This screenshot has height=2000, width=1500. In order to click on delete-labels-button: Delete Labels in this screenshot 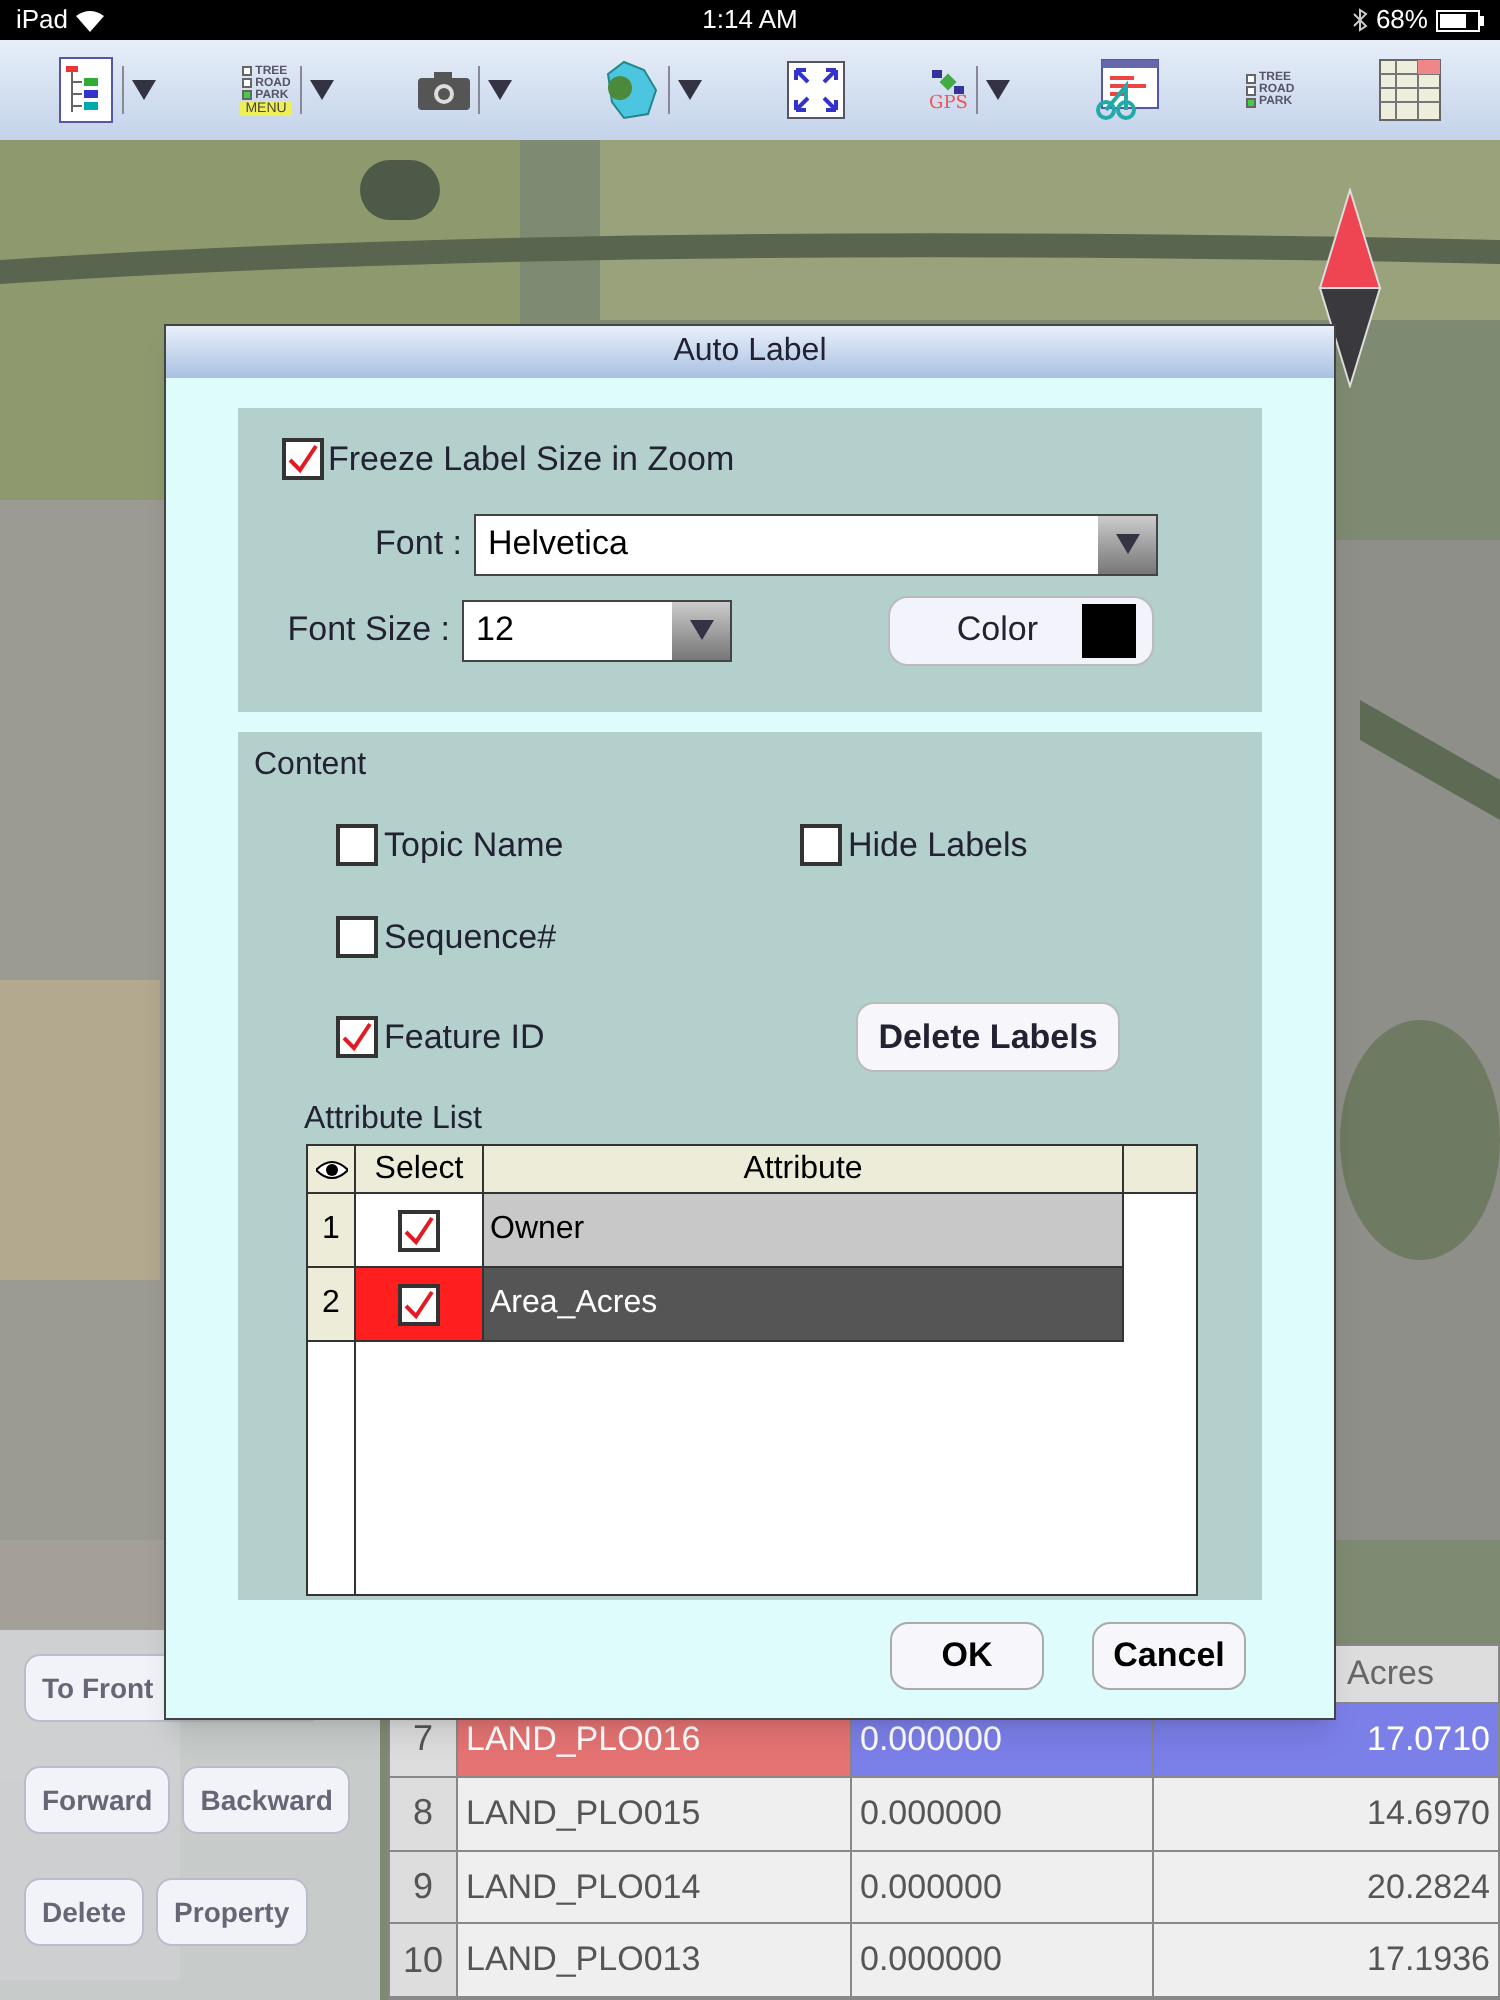, I will do `click(988, 1037)`.